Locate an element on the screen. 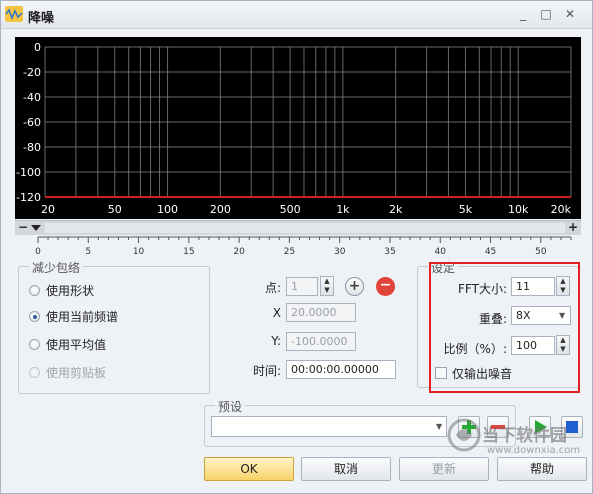 The image size is (593, 494). x-tick-label: 10k is located at coordinates (518, 209).